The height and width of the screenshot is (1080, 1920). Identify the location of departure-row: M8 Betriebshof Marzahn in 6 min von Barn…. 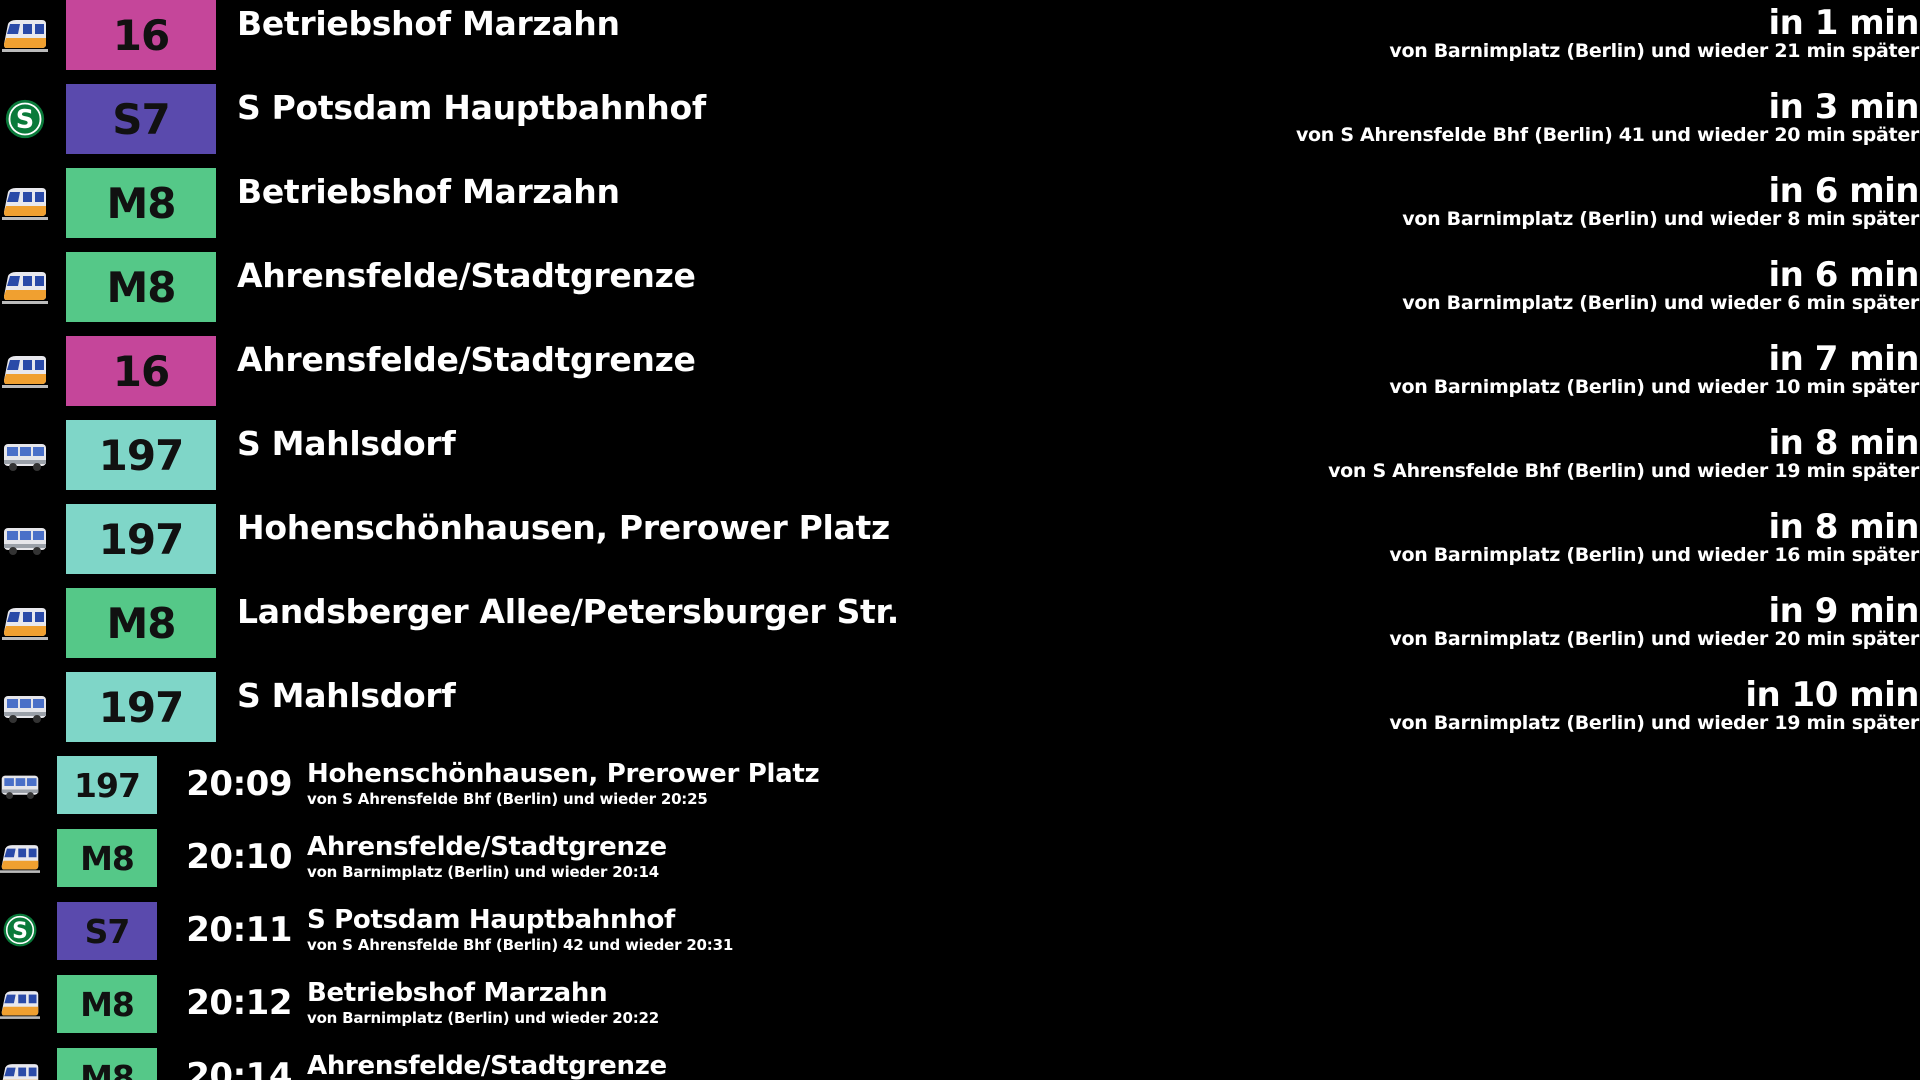
(960, 203).